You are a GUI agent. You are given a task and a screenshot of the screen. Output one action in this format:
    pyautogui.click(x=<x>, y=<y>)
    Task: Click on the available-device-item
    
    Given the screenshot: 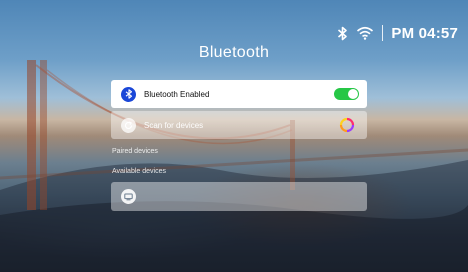 What is the action you would take?
    pyautogui.click(x=239, y=196)
    